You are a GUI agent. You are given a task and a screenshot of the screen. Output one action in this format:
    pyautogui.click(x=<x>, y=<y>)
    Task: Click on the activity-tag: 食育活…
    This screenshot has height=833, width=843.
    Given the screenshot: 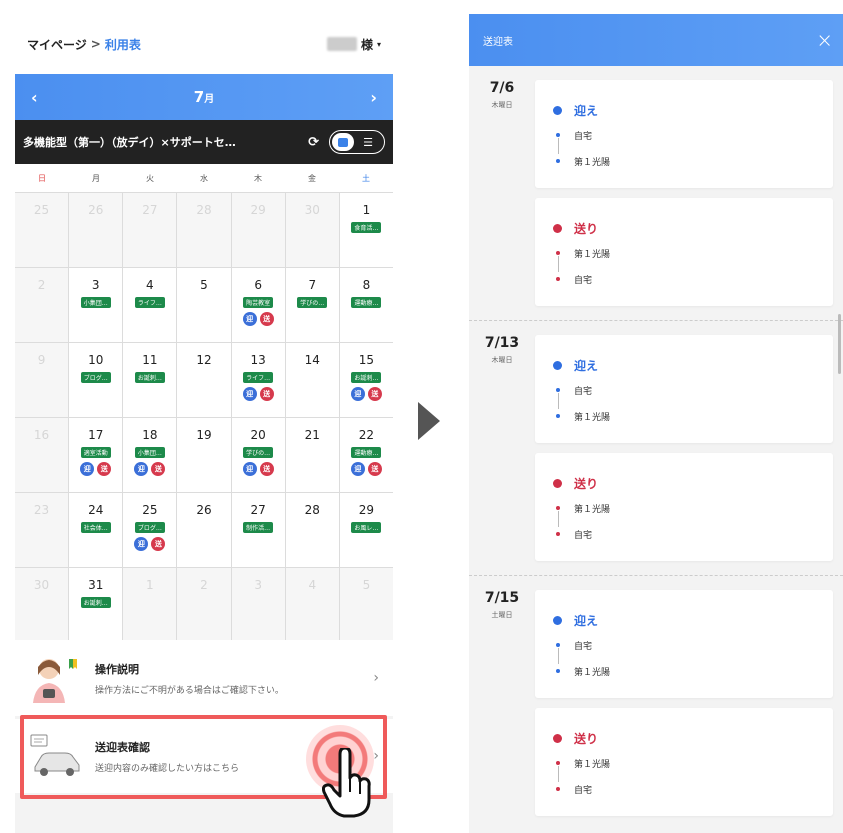 What is the action you would take?
    pyautogui.click(x=366, y=227)
    